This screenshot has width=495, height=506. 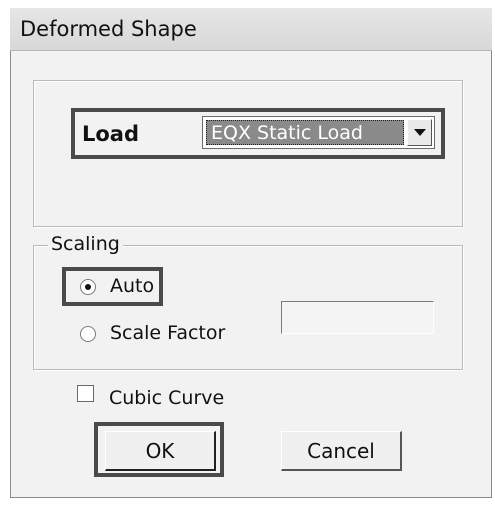 I want to click on scale-factor-label: Scale Factor, so click(x=167, y=333).